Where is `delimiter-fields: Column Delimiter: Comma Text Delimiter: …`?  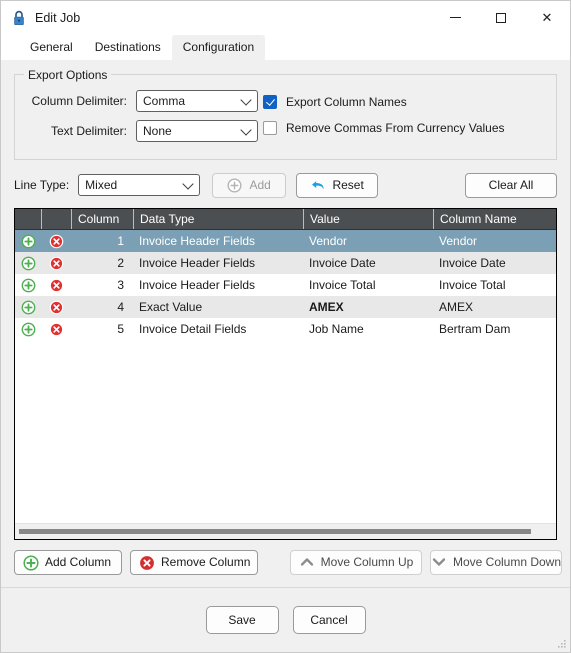 delimiter-fields: Column Delimiter: Comma Text Delimiter: … is located at coordinates (145, 118).